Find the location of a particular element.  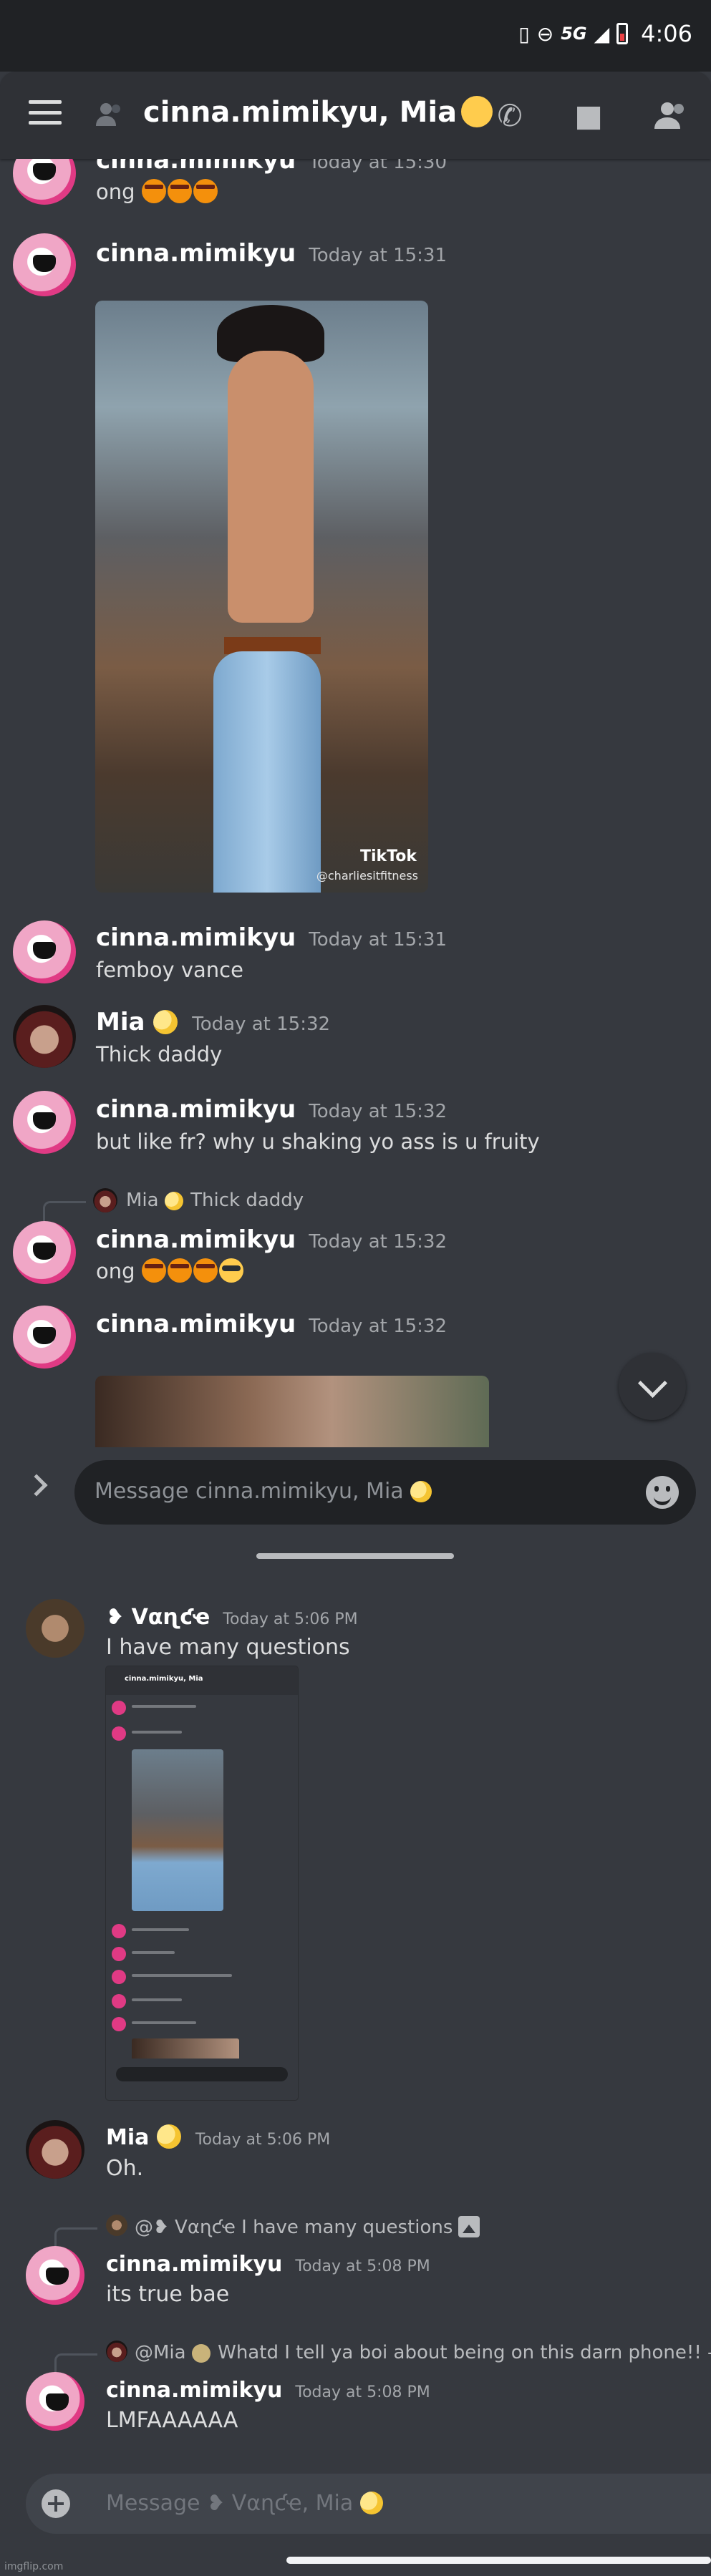

message-text: LMFAAAAAA is located at coordinates (172, 2420).